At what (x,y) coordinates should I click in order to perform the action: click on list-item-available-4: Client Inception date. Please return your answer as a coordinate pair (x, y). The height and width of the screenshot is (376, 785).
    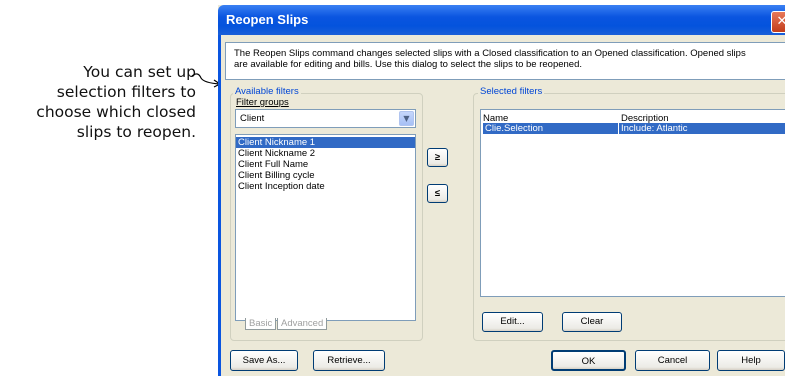
    Looking at the image, I should click on (325, 186).